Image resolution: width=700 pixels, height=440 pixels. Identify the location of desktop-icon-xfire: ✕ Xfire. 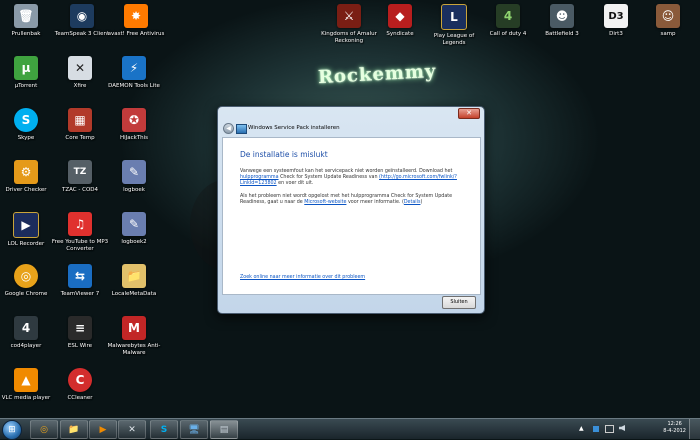
(80, 73).